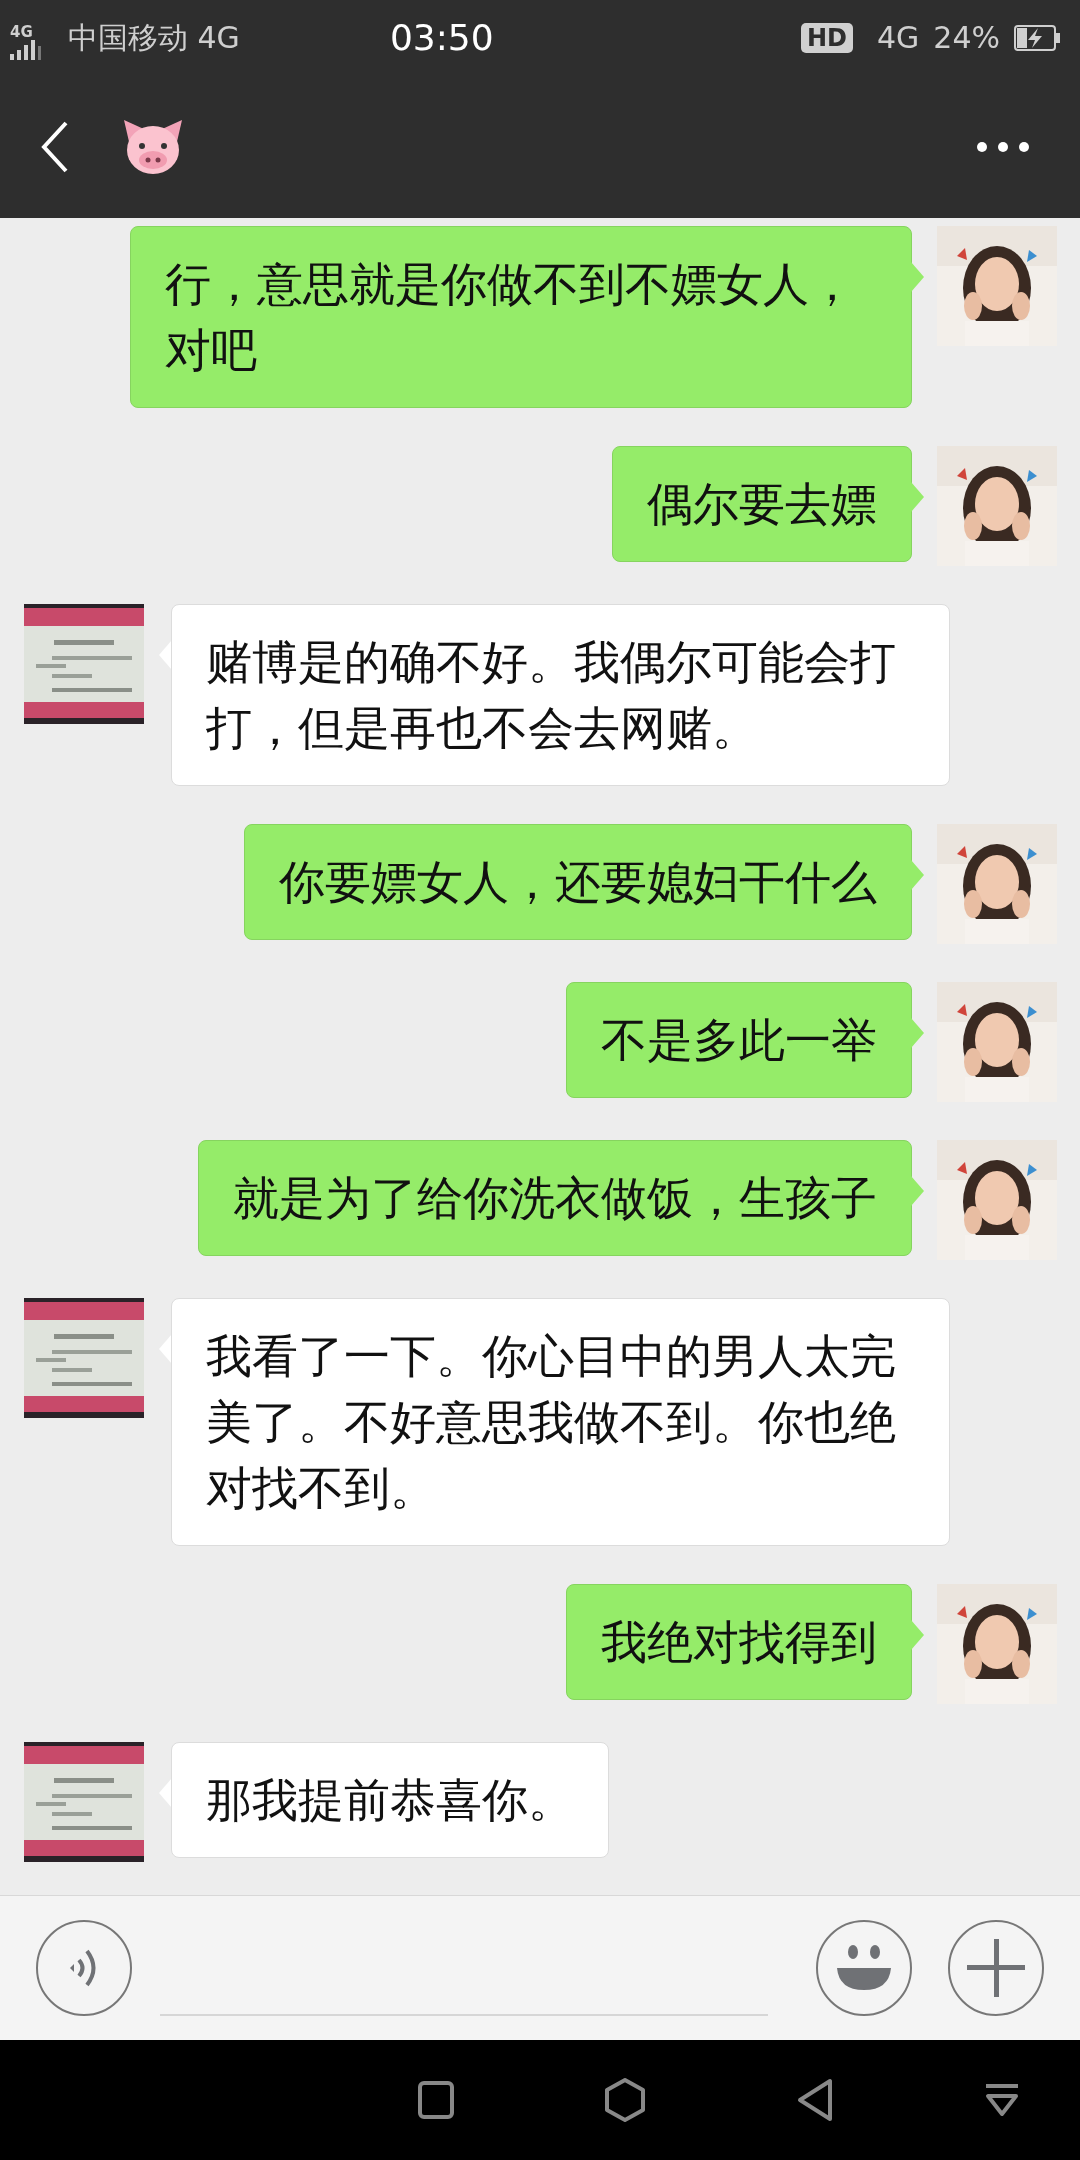 Image resolution: width=1080 pixels, height=2160 pixels. Describe the element at coordinates (898, 38) in the screenshot. I see `network-label: 4G` at that location.